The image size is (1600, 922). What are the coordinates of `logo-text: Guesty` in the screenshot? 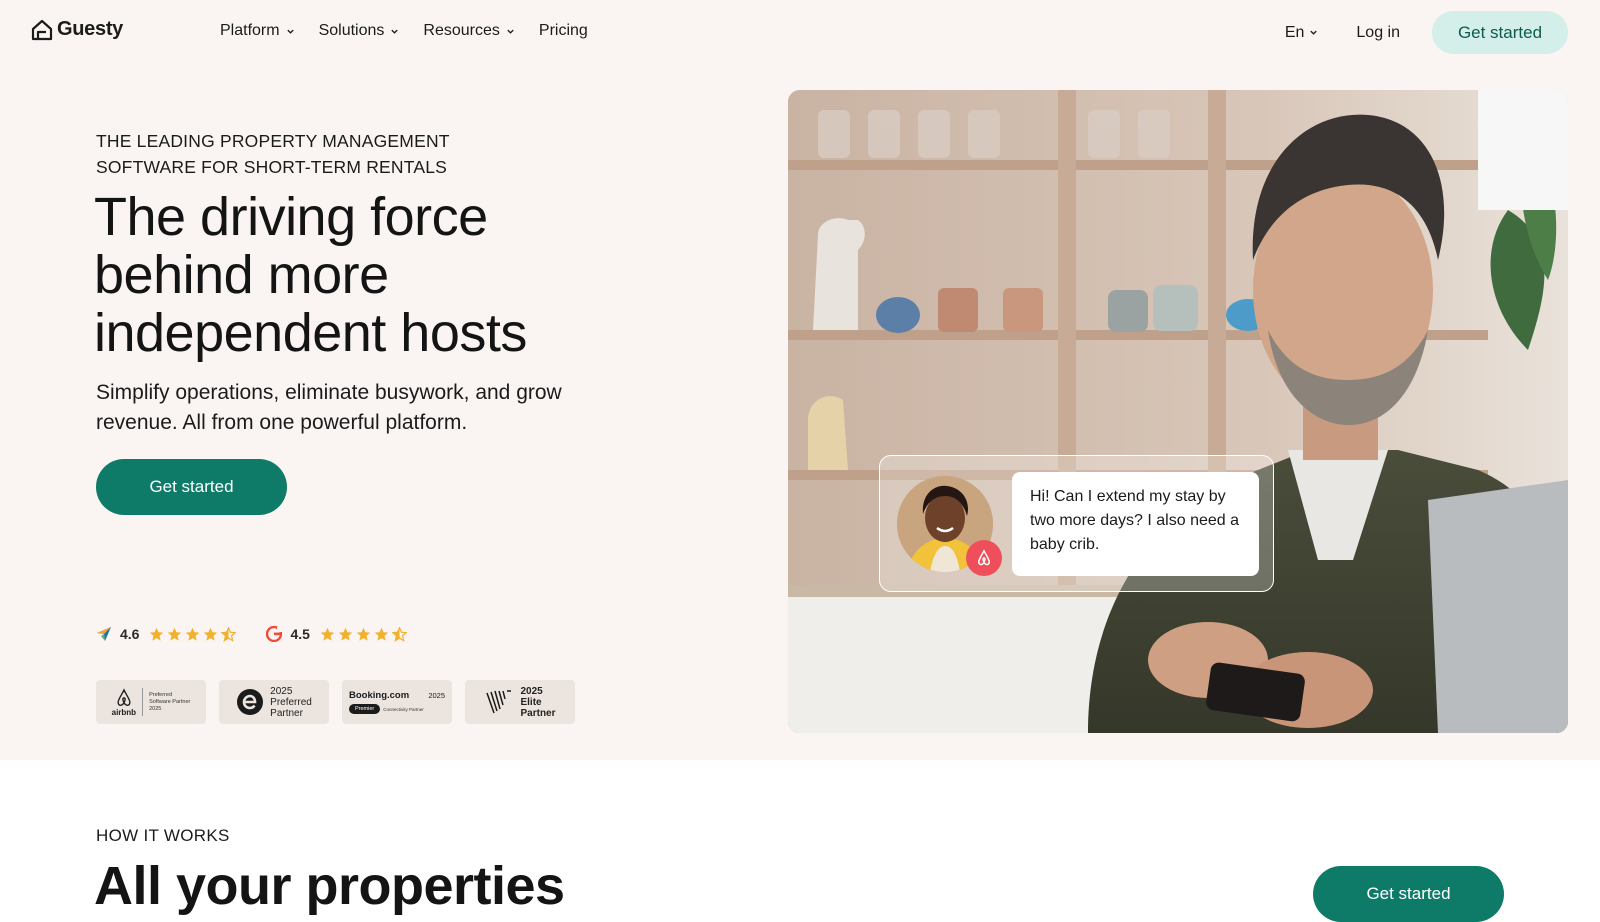 It's located at (90, 29).